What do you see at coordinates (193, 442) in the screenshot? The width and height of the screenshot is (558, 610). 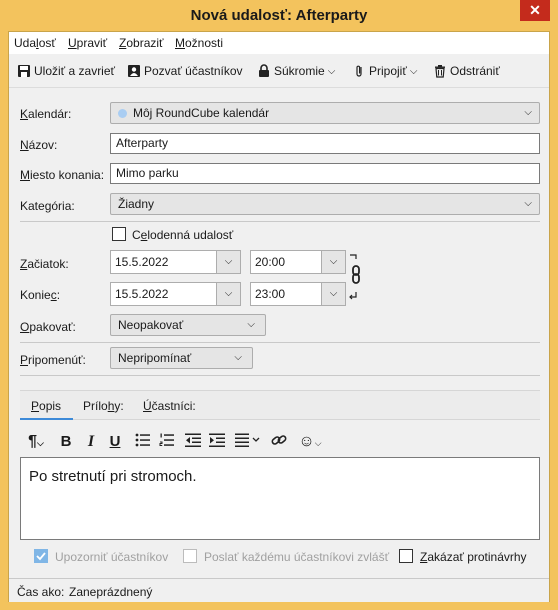 I see `outdent-icon` at bounding box center [193, 442].